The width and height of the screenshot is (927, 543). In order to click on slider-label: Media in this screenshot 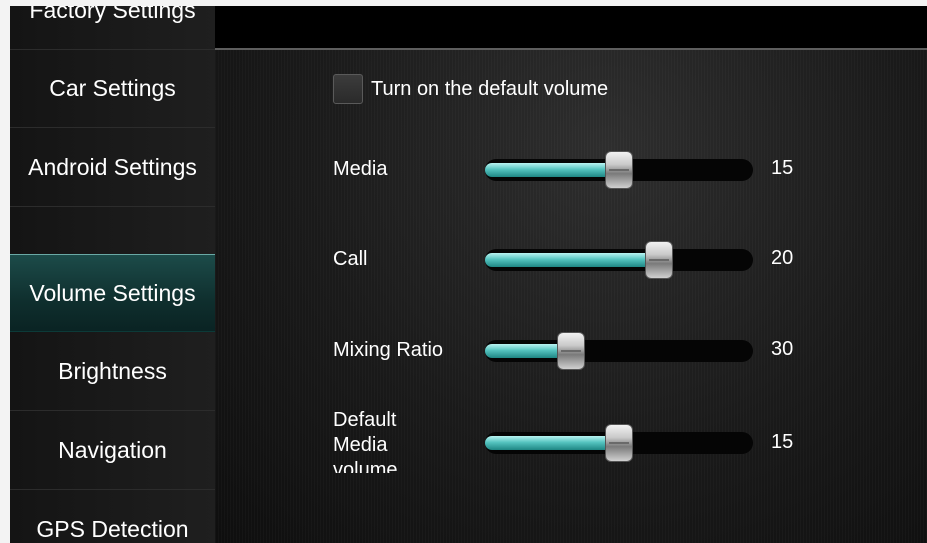, I will do `click(360, 169)`.